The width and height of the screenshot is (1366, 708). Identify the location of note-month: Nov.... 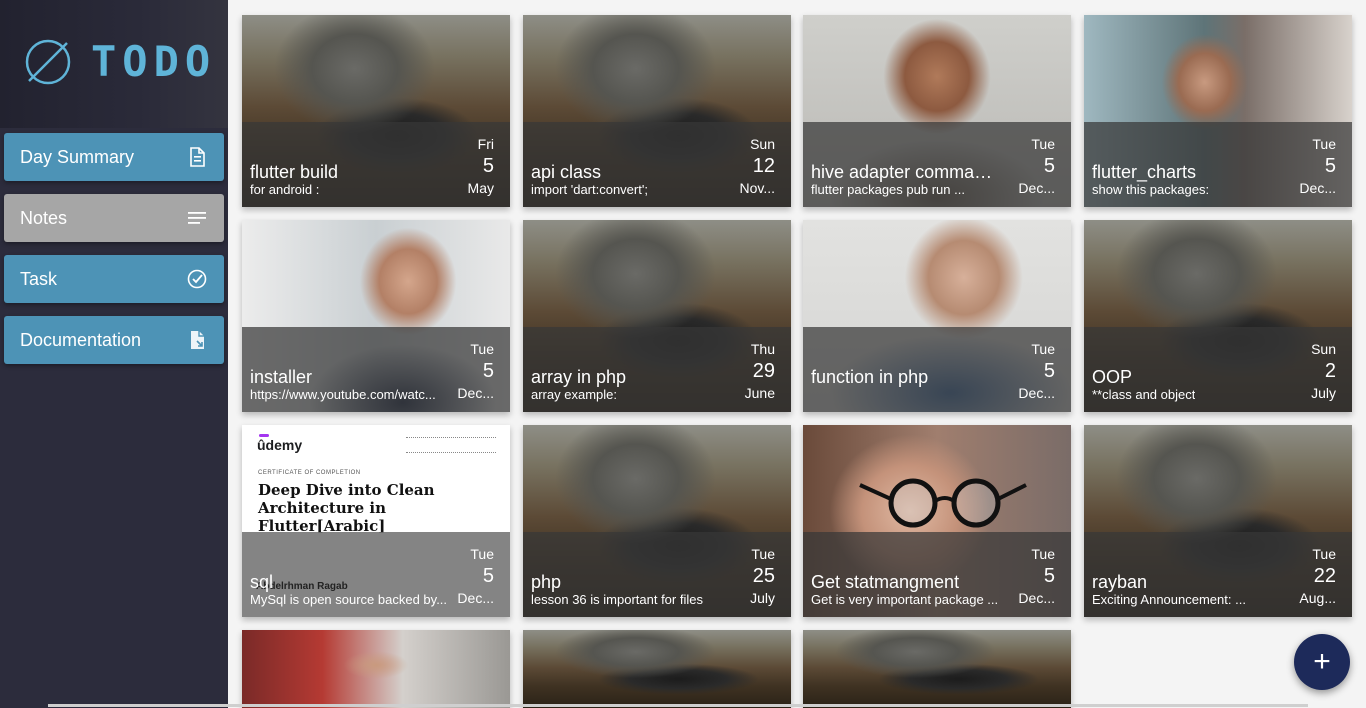
(757, 188).